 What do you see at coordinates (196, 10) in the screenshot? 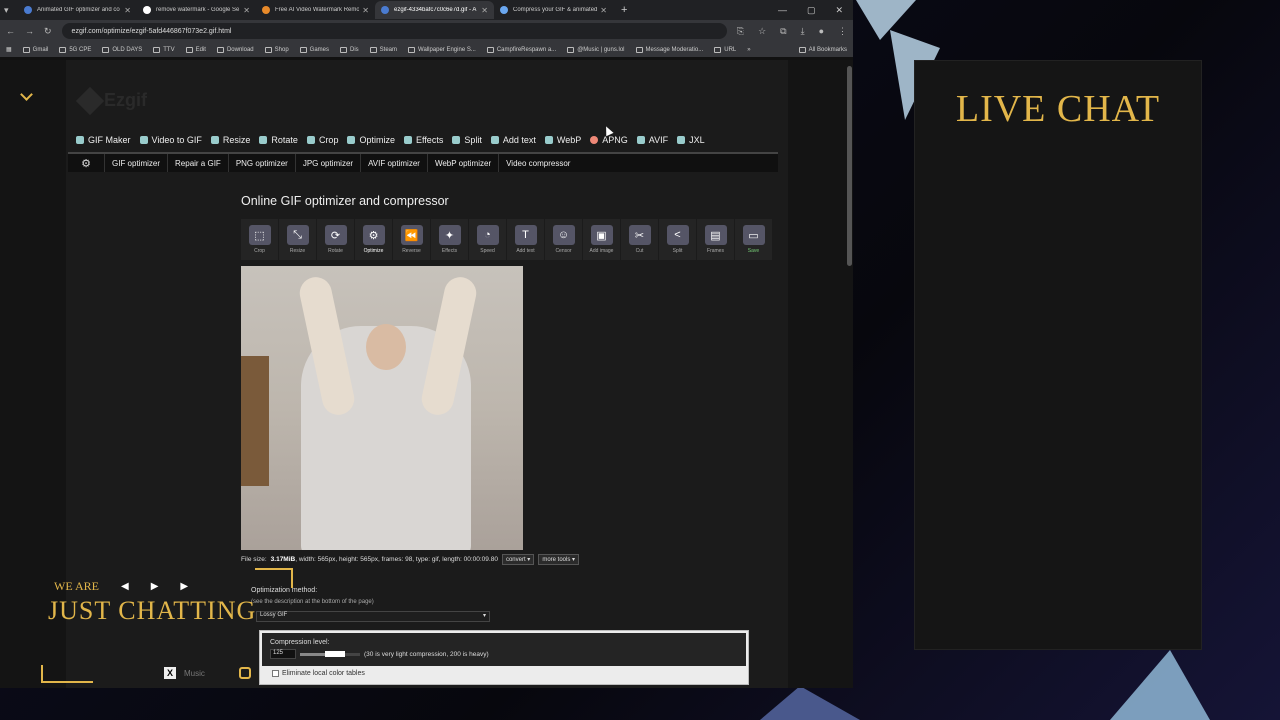
I see `browser-tab: remove watermark - Google Se ✕` at bounding box center [196, 10].